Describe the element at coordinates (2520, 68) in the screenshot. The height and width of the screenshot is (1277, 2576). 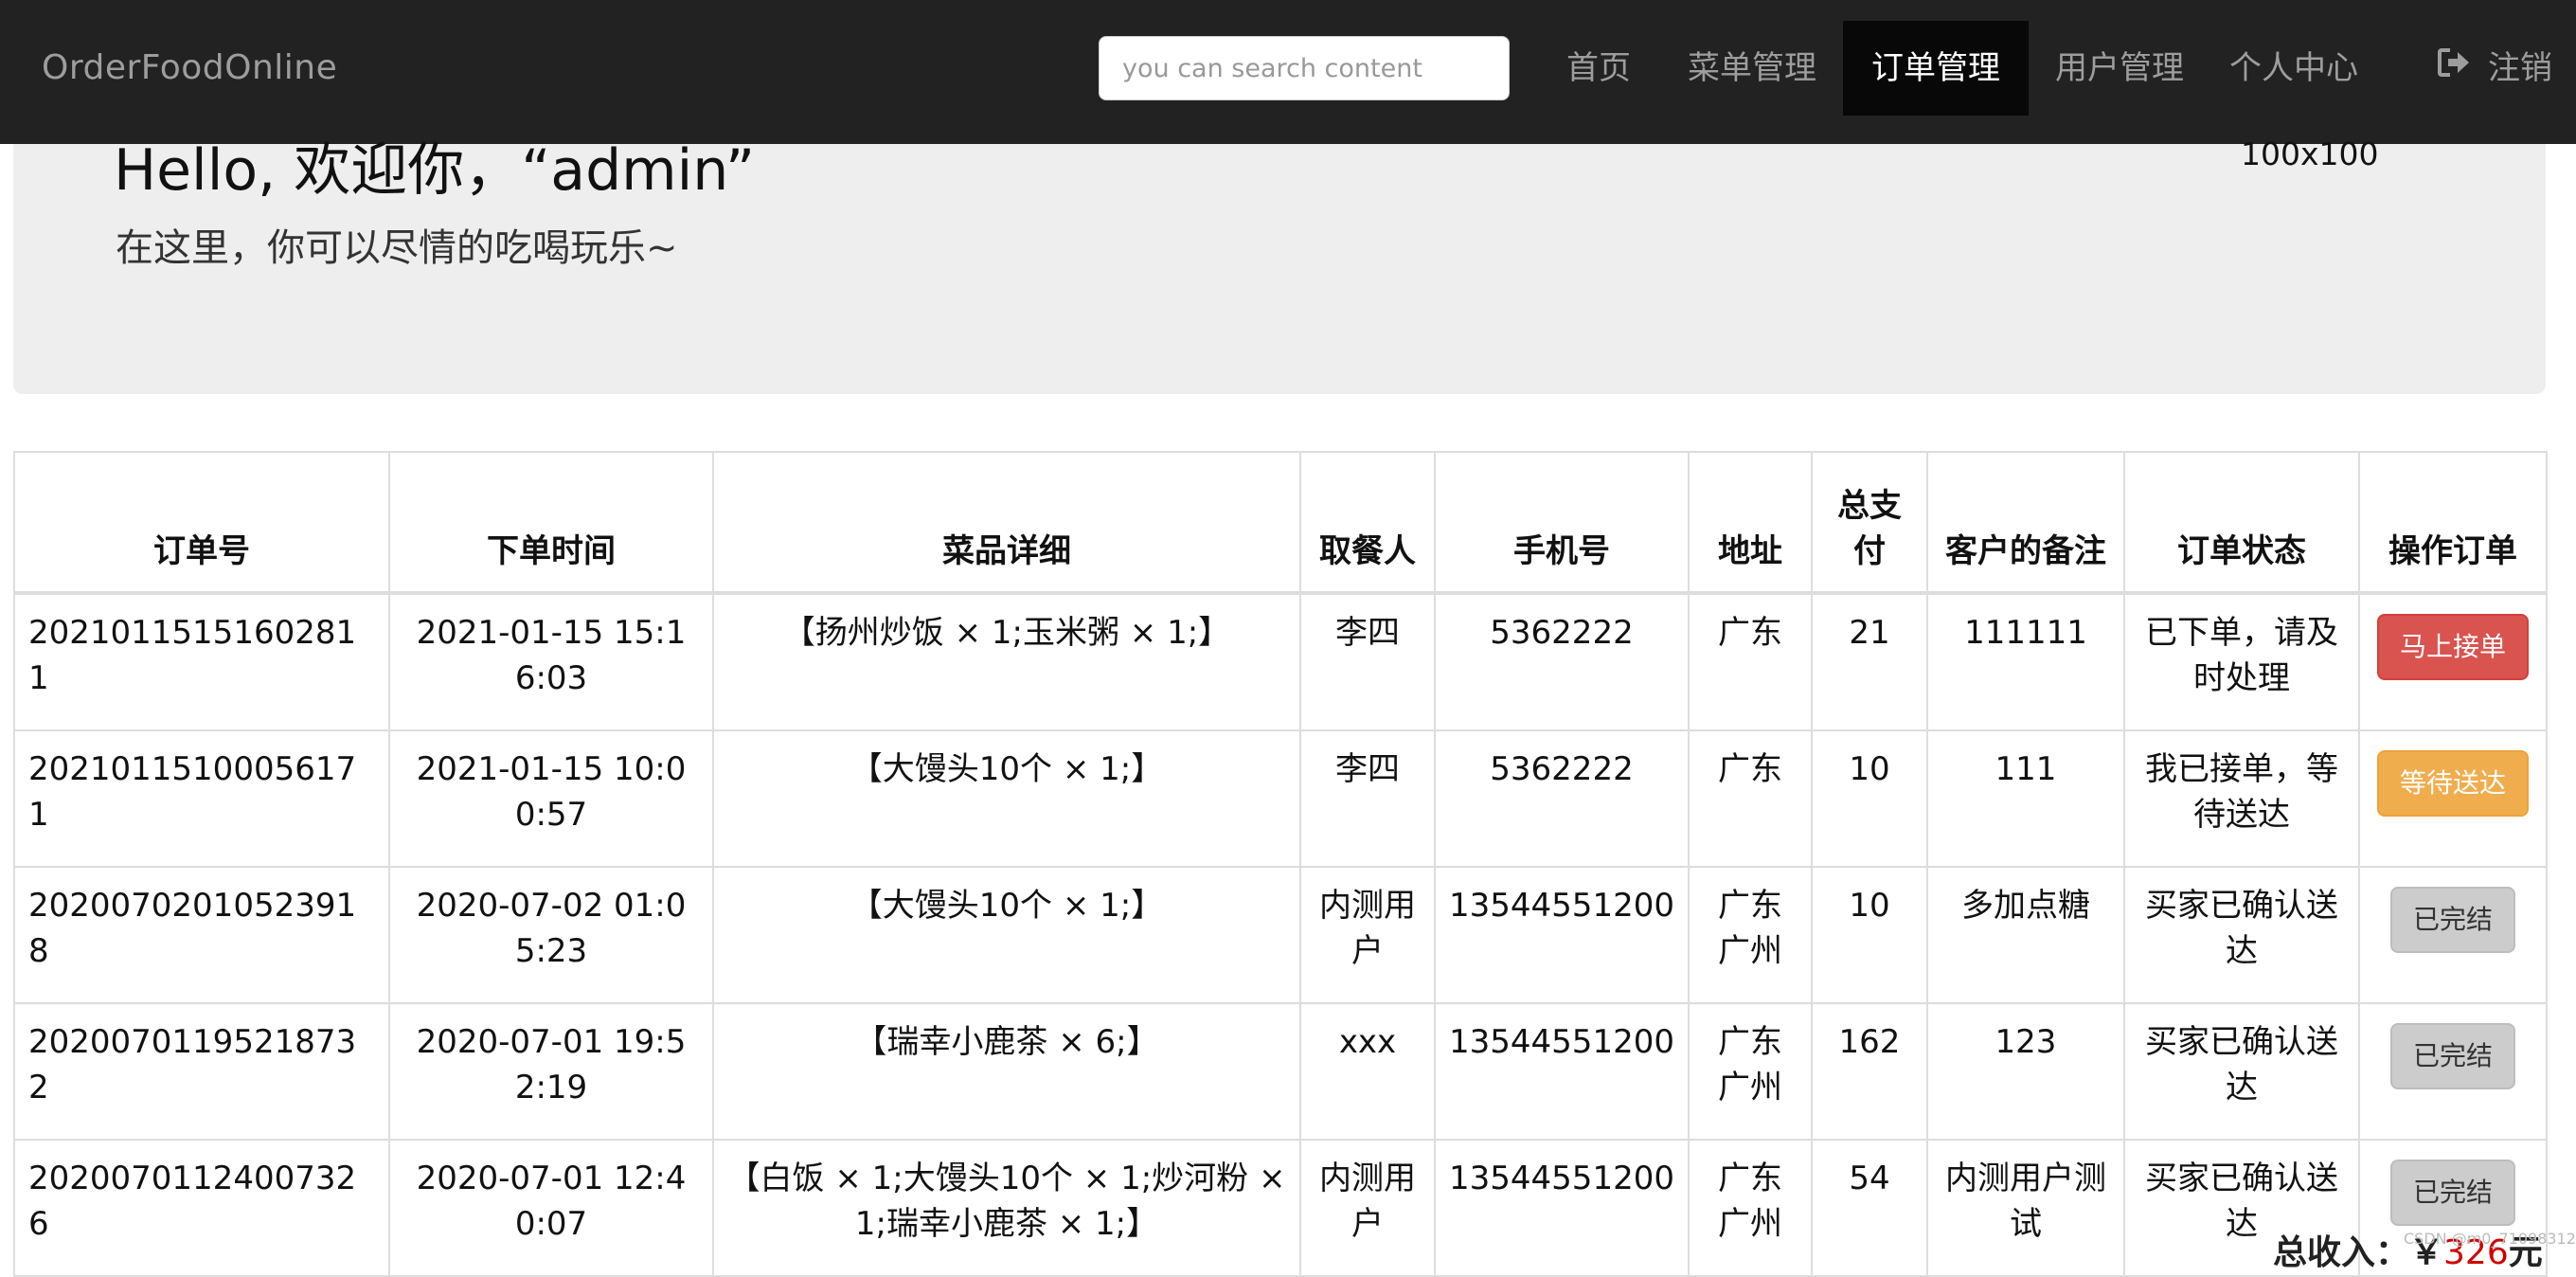
I see `logout-label: 注销` at that location.